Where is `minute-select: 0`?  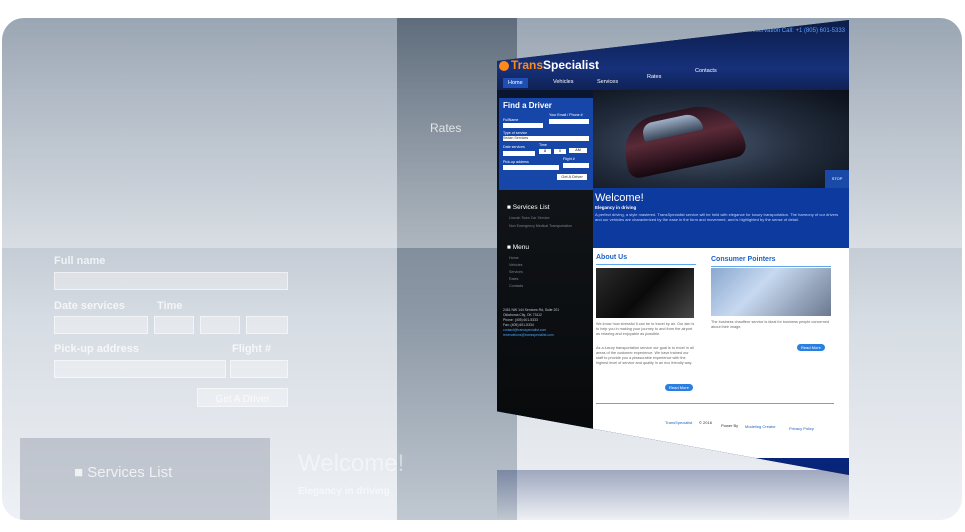 minute-select: 0 is located at coordinates (560, 151).